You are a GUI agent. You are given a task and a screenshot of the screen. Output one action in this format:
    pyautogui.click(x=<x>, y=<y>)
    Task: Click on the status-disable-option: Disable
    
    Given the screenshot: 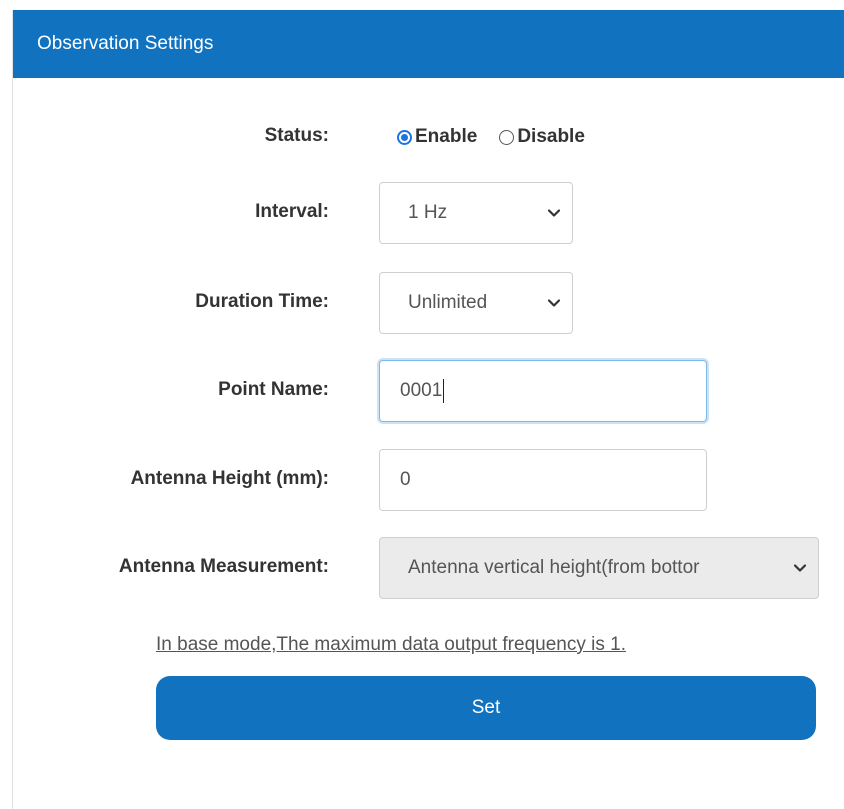 What is the action you would take?
    pyautogui.click(x=542, y=137)
    